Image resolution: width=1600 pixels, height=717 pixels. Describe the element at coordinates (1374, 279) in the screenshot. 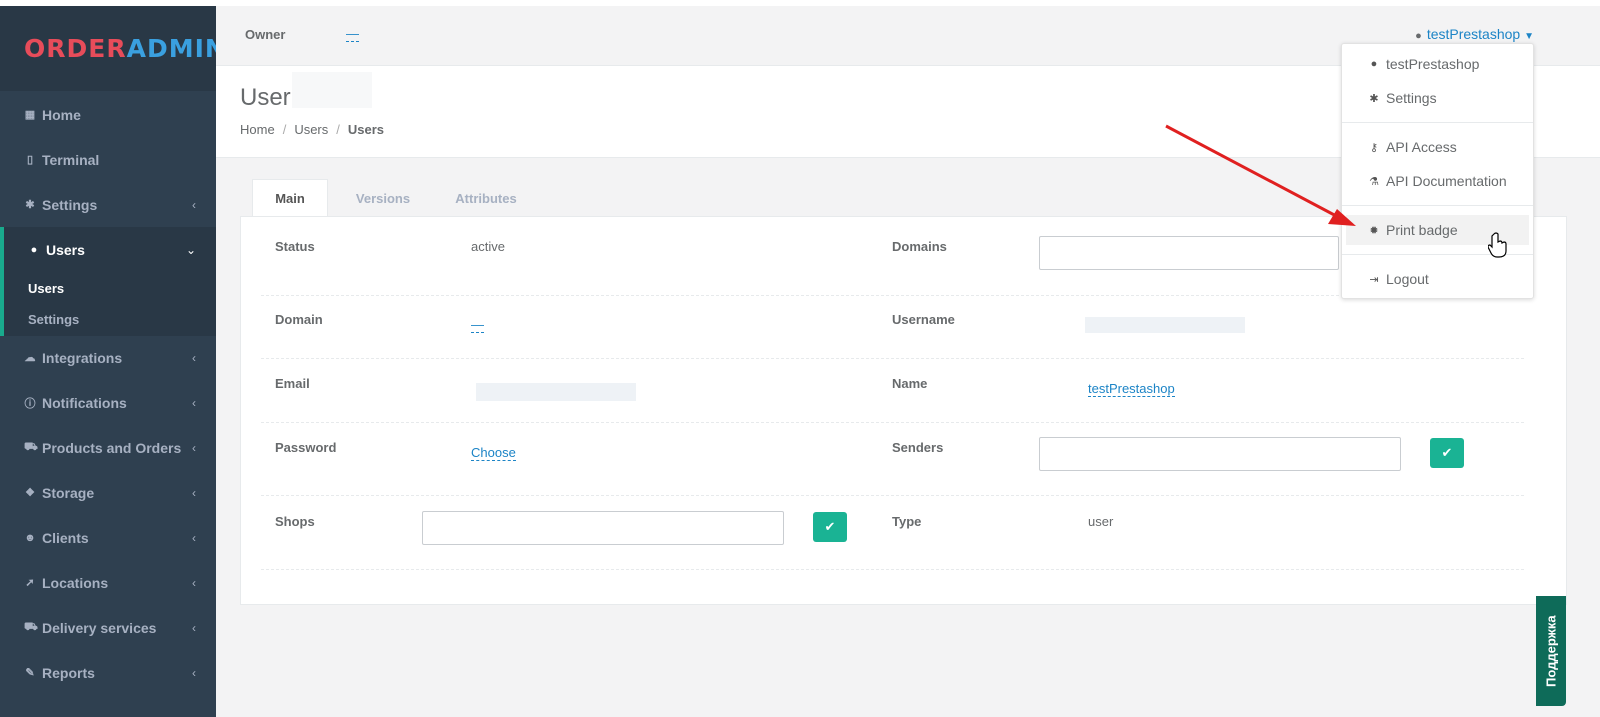

I see `sign-out-icon: ⇥` at that location.